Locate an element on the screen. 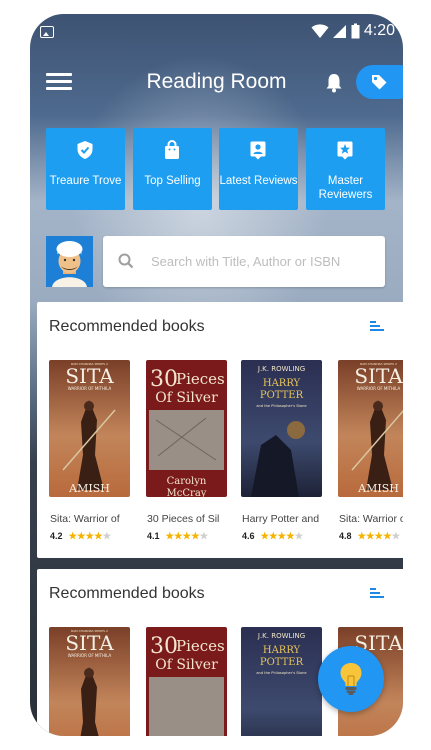  tag-icon is located at coordinates (379, 82).